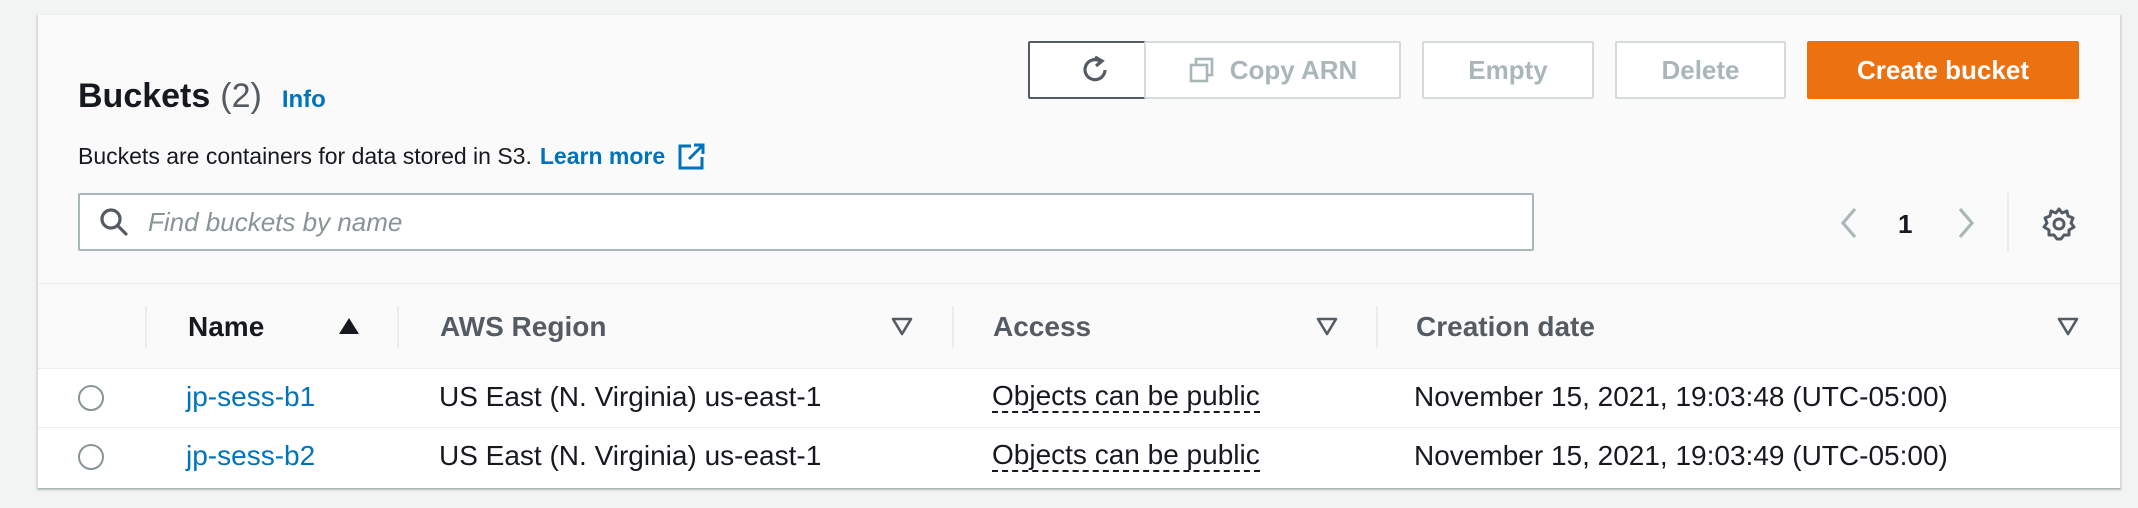 This screenshot has width=2138, height=508. What do you see at coordinates (692, 156) in the screenshot?
I see `external-link-icon` at bounding box center [692, 156].